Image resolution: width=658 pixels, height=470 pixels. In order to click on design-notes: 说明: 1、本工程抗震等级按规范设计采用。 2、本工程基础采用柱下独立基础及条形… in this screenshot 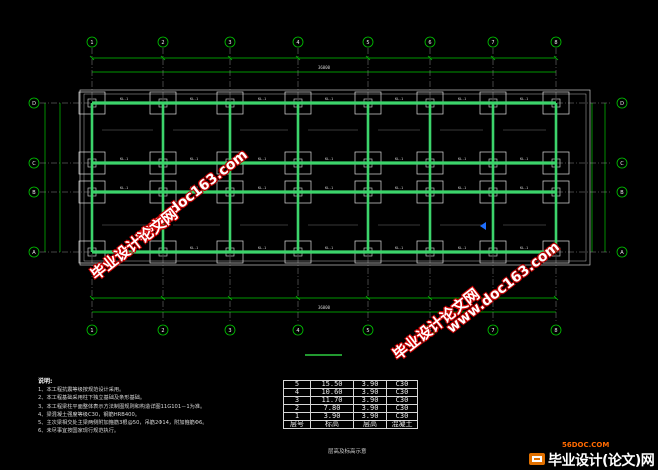, I will do `click(158, 407)`.